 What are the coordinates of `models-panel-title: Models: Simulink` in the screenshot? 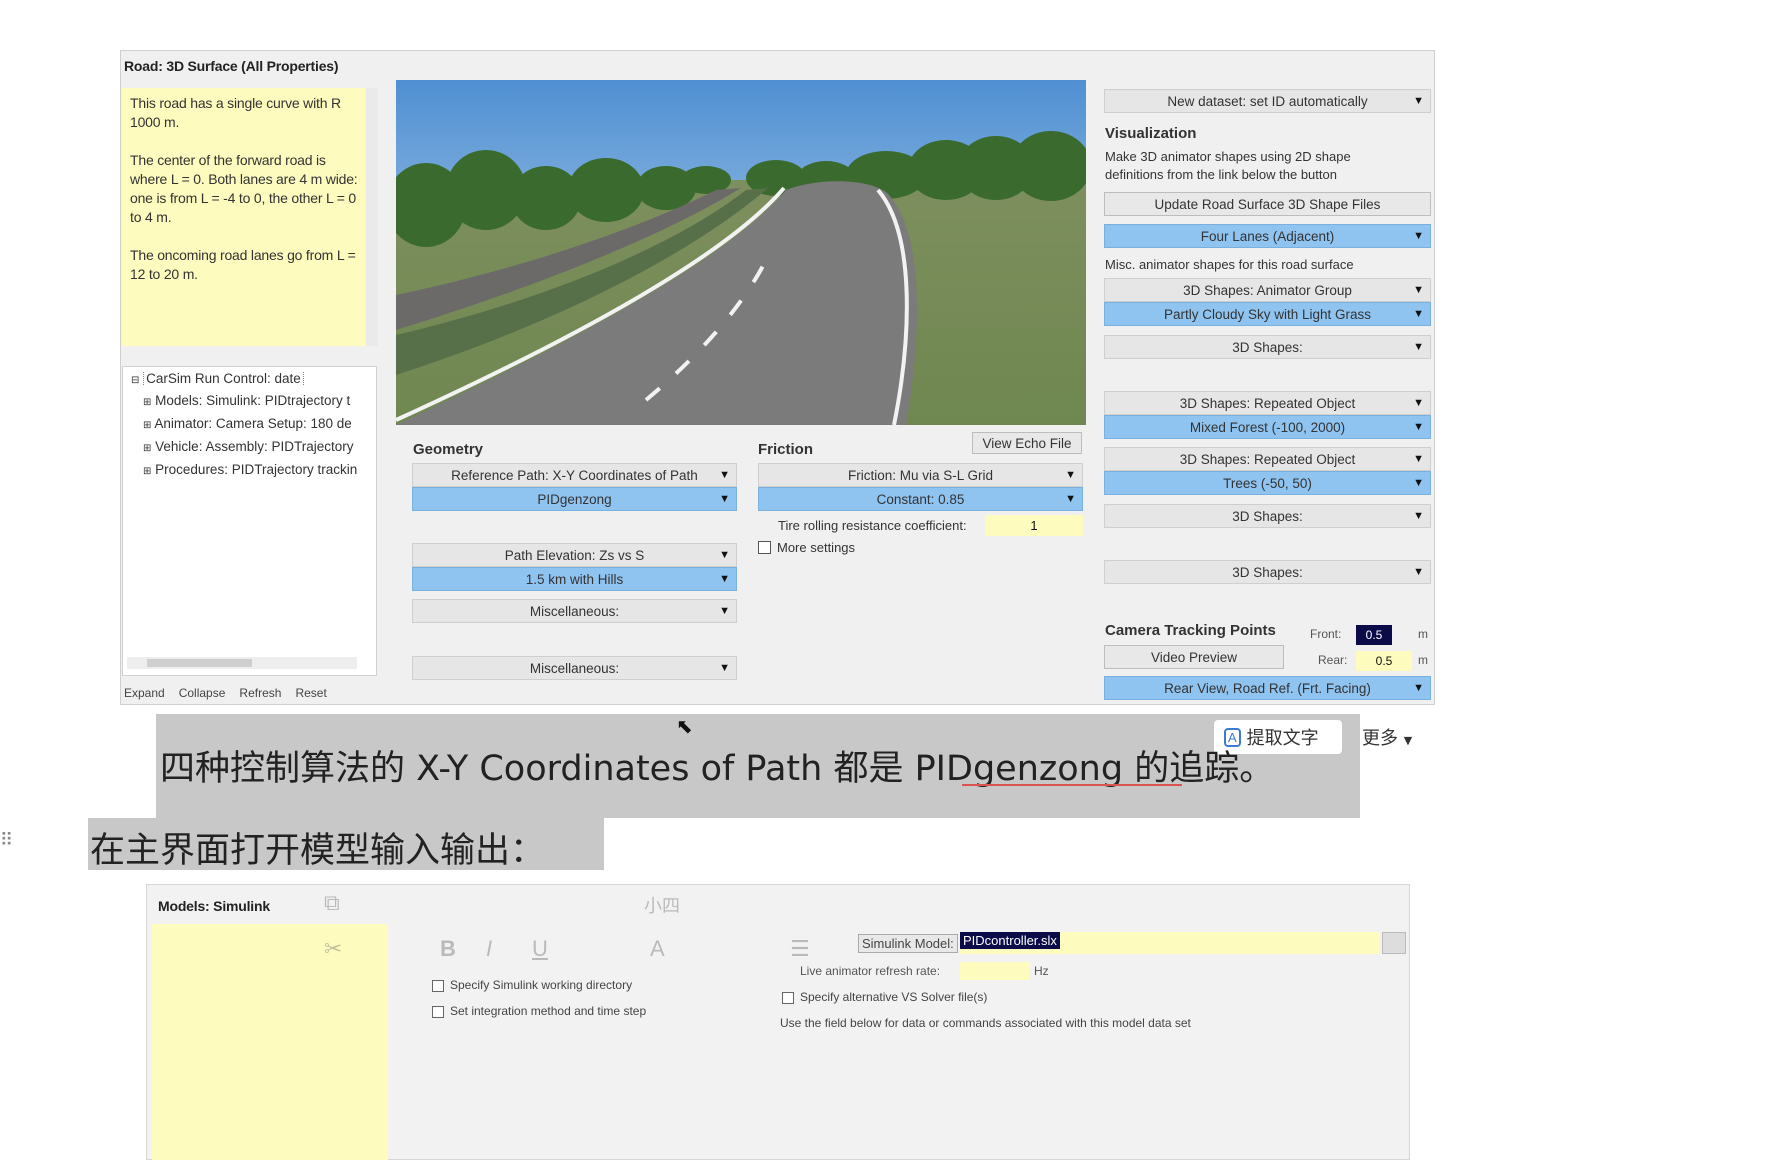 It's located at (214, 906).